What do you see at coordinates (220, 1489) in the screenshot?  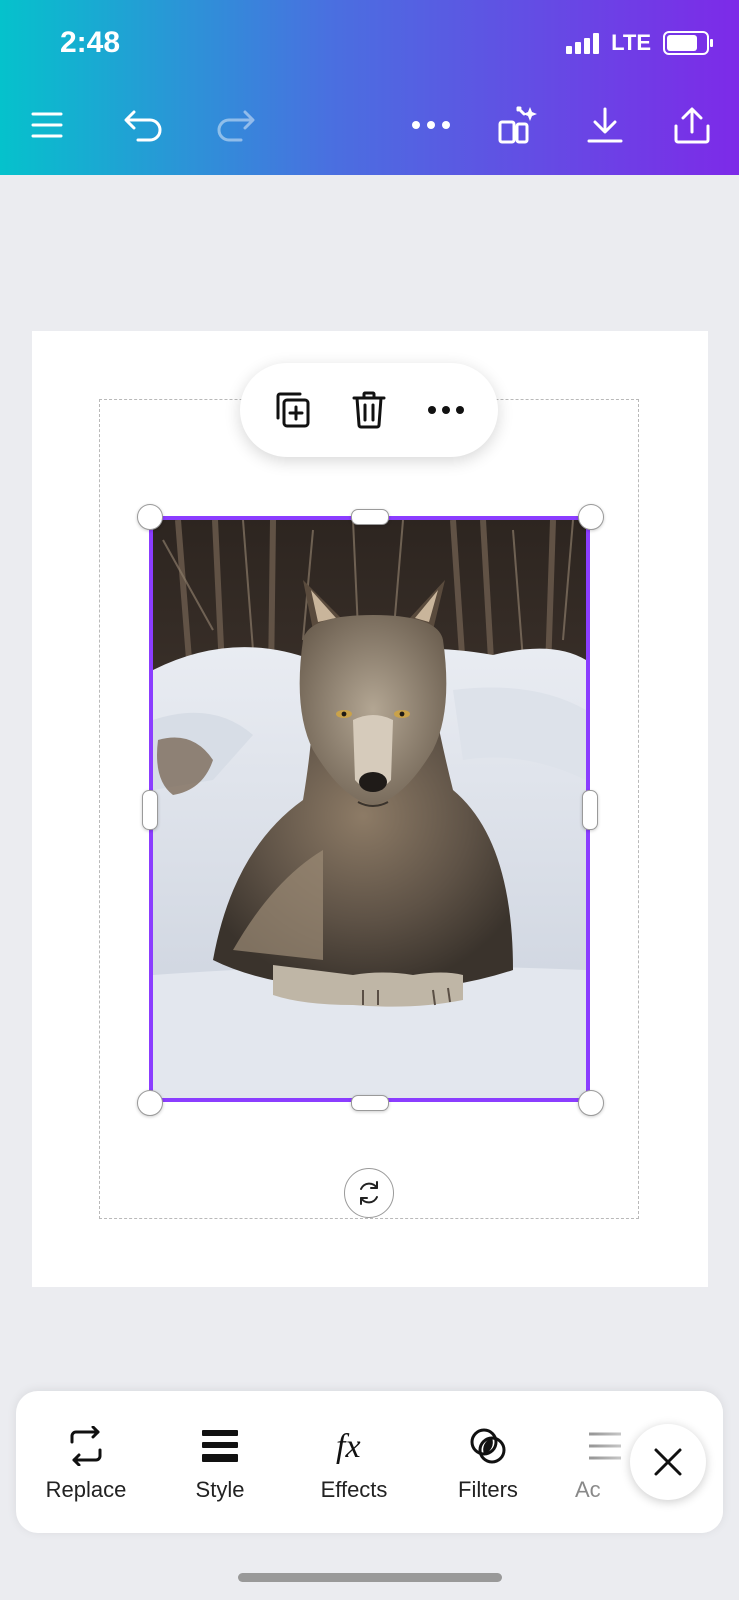 I see `style-label: Style` at bounding box center [220, 1489].